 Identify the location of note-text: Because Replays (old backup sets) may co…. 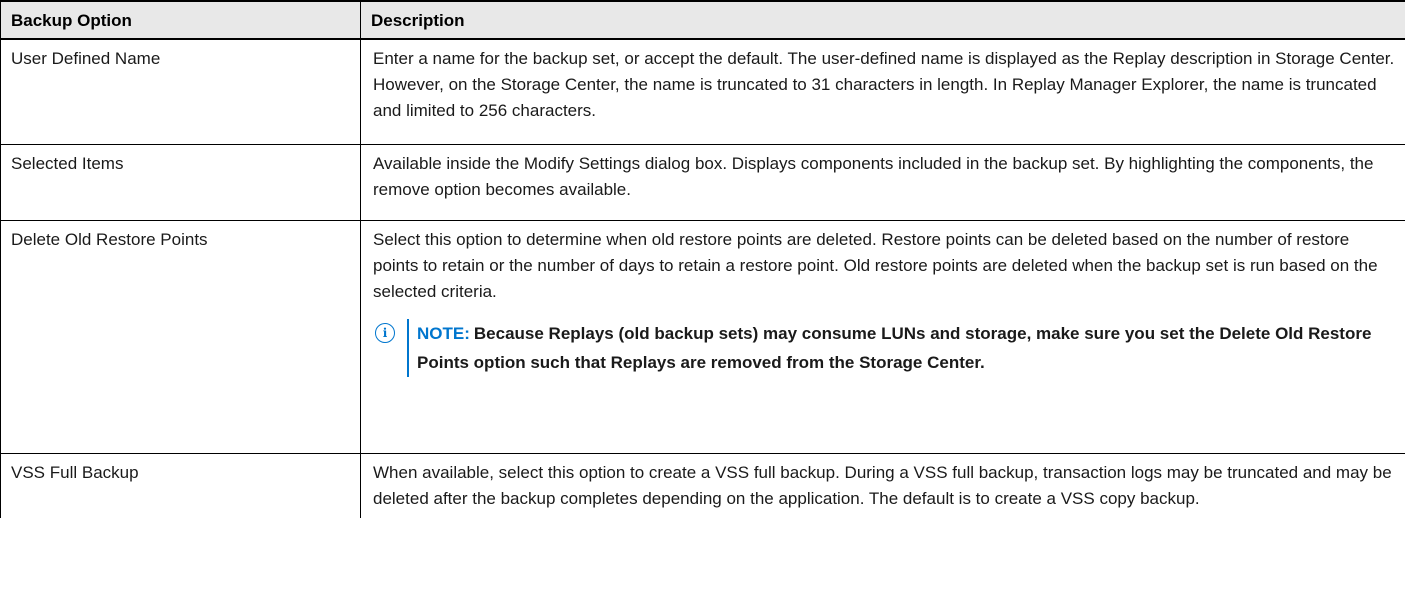
(894, 347).